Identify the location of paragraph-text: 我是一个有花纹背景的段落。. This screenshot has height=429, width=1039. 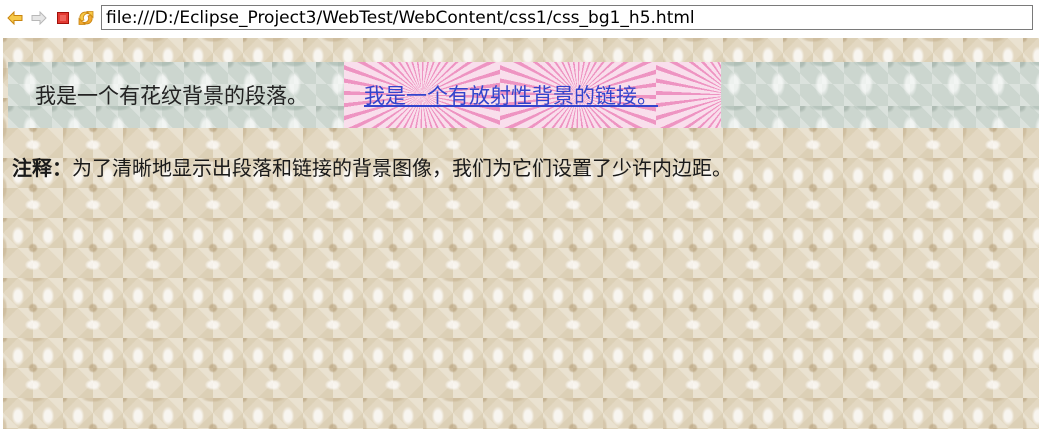
(171, 96).